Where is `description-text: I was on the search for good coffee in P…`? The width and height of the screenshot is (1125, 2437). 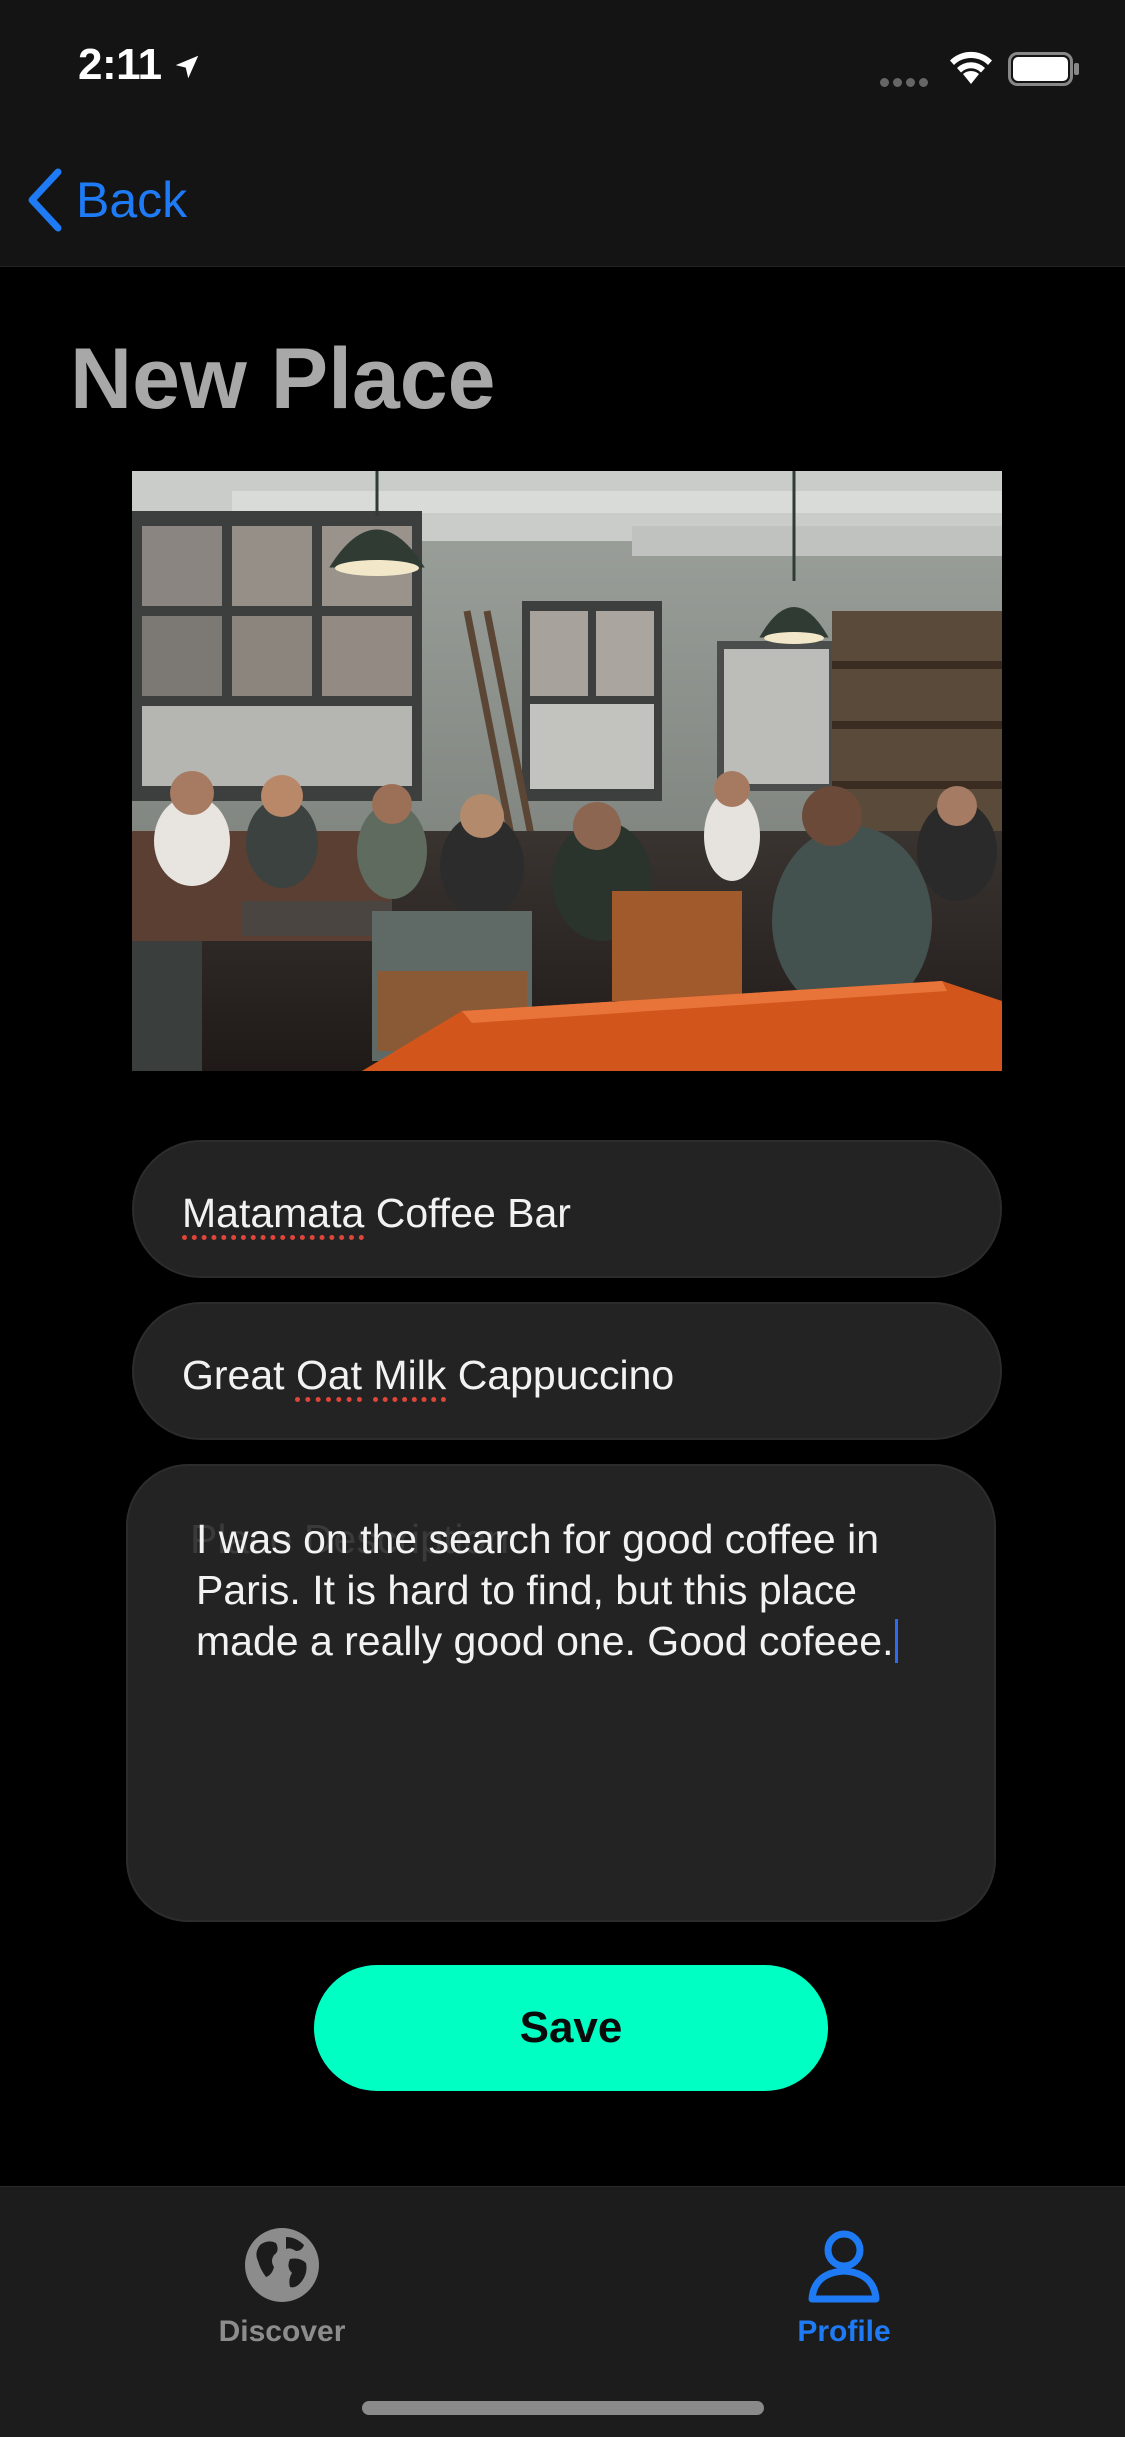
description-text: I was on the search for good coffee in P… is located at coordinates (576, 1590).